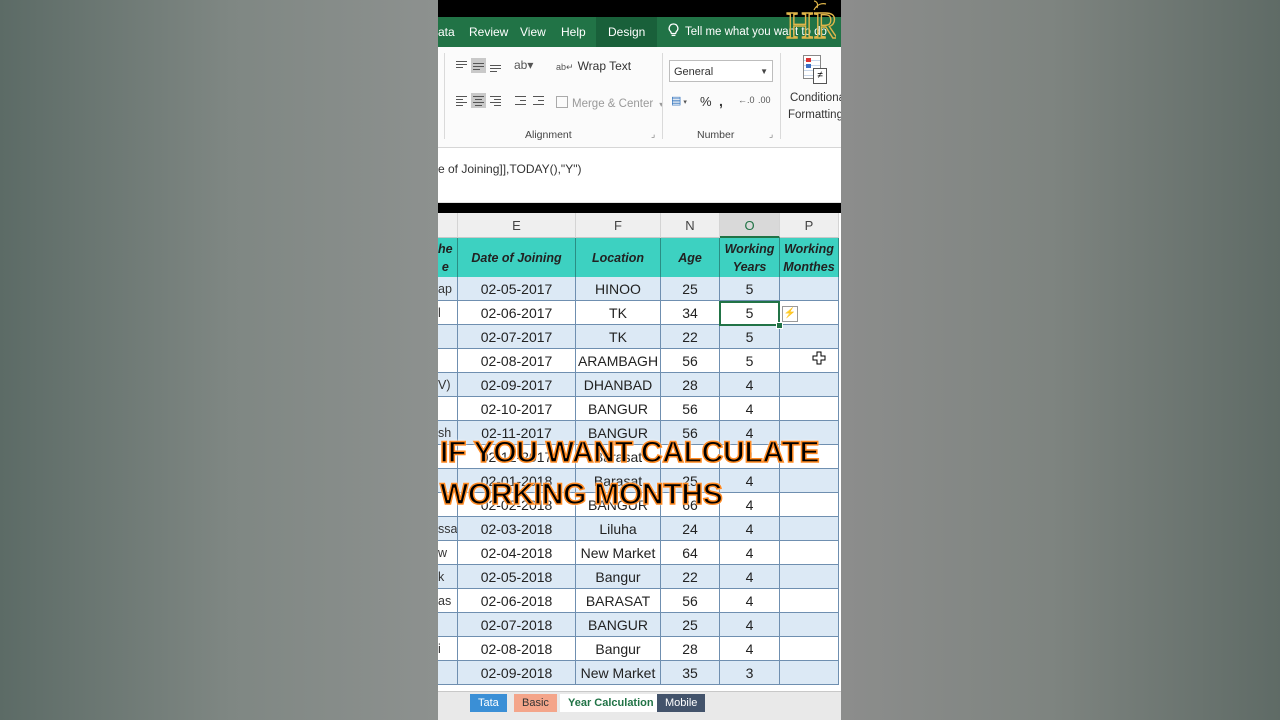 Image resolution: width=1280 pixels, height=720 pixels. What do you see at coordinates (618, 601) in the screenshot?
I see `cell-location: BARASAT` at bounding box center [618, 601].